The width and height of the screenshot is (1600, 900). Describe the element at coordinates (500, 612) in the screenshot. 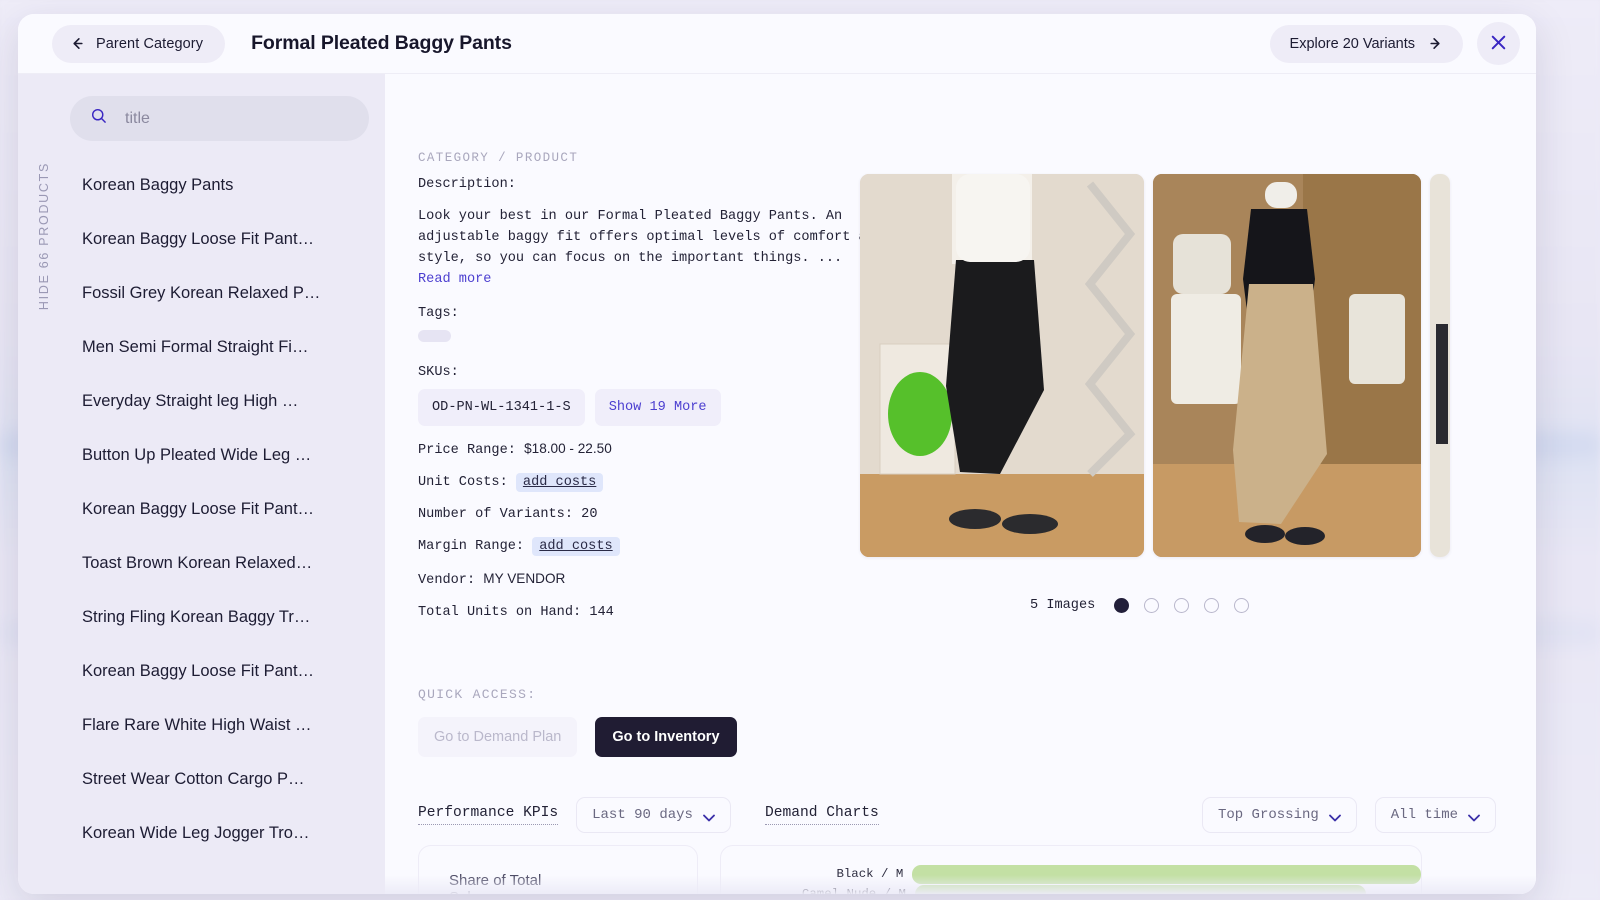

I see `total-units-label: Total Units on Hand:` at that location.